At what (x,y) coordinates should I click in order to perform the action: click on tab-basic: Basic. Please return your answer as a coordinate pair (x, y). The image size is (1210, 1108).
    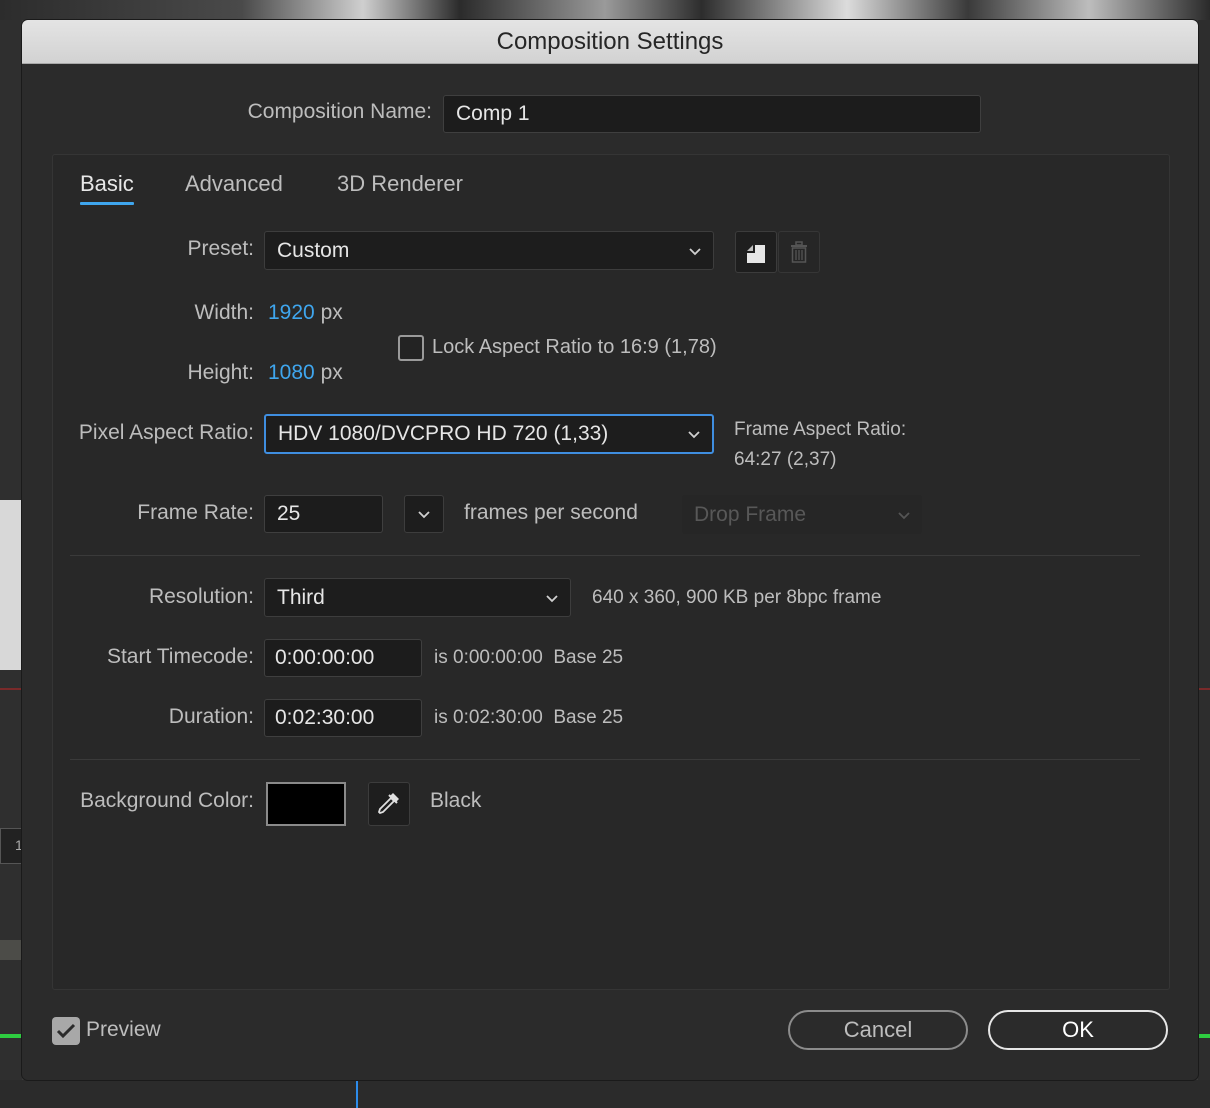
    Looking at the image, I should click on (107, 188).